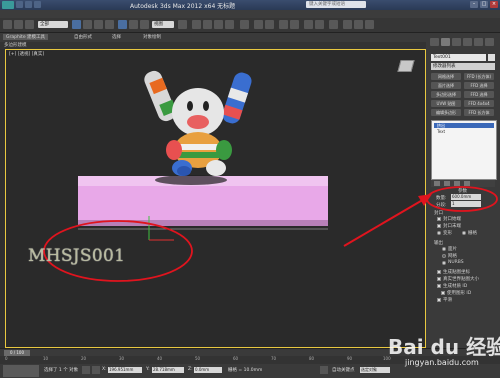 Image resolution: width=500 pixels, height=378 pixels. What do you see at coordinates (479, 103) in the screenshot?
I see `modifier-button: FFD 4x4x4` at bounding box center [479, 103].